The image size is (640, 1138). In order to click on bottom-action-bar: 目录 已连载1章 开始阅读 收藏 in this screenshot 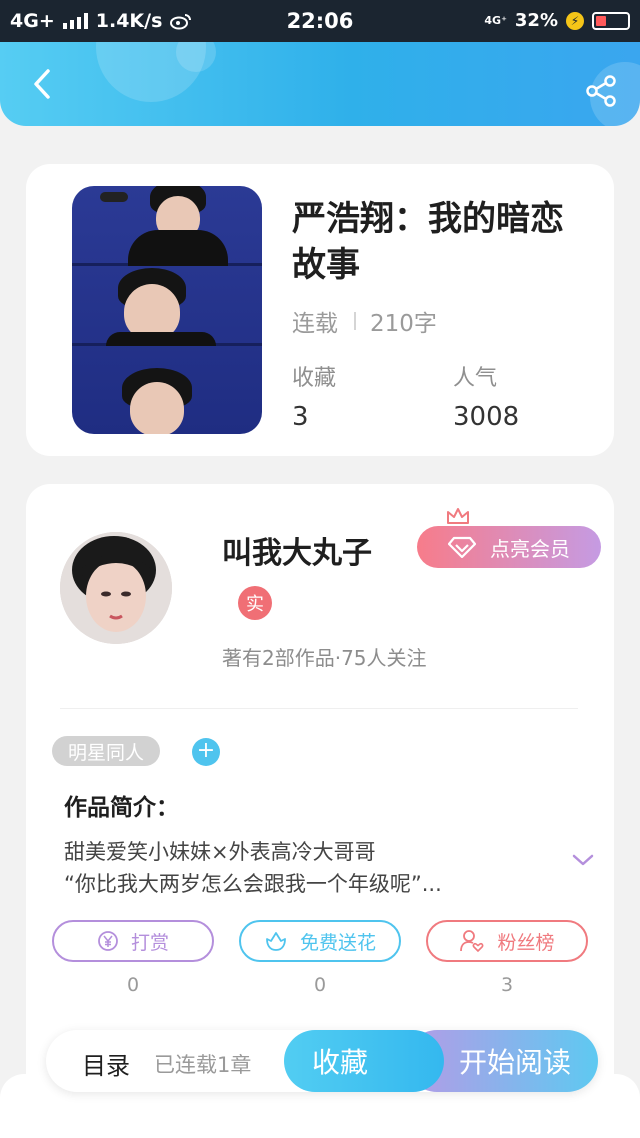, I will do `click(322, 1061)`.